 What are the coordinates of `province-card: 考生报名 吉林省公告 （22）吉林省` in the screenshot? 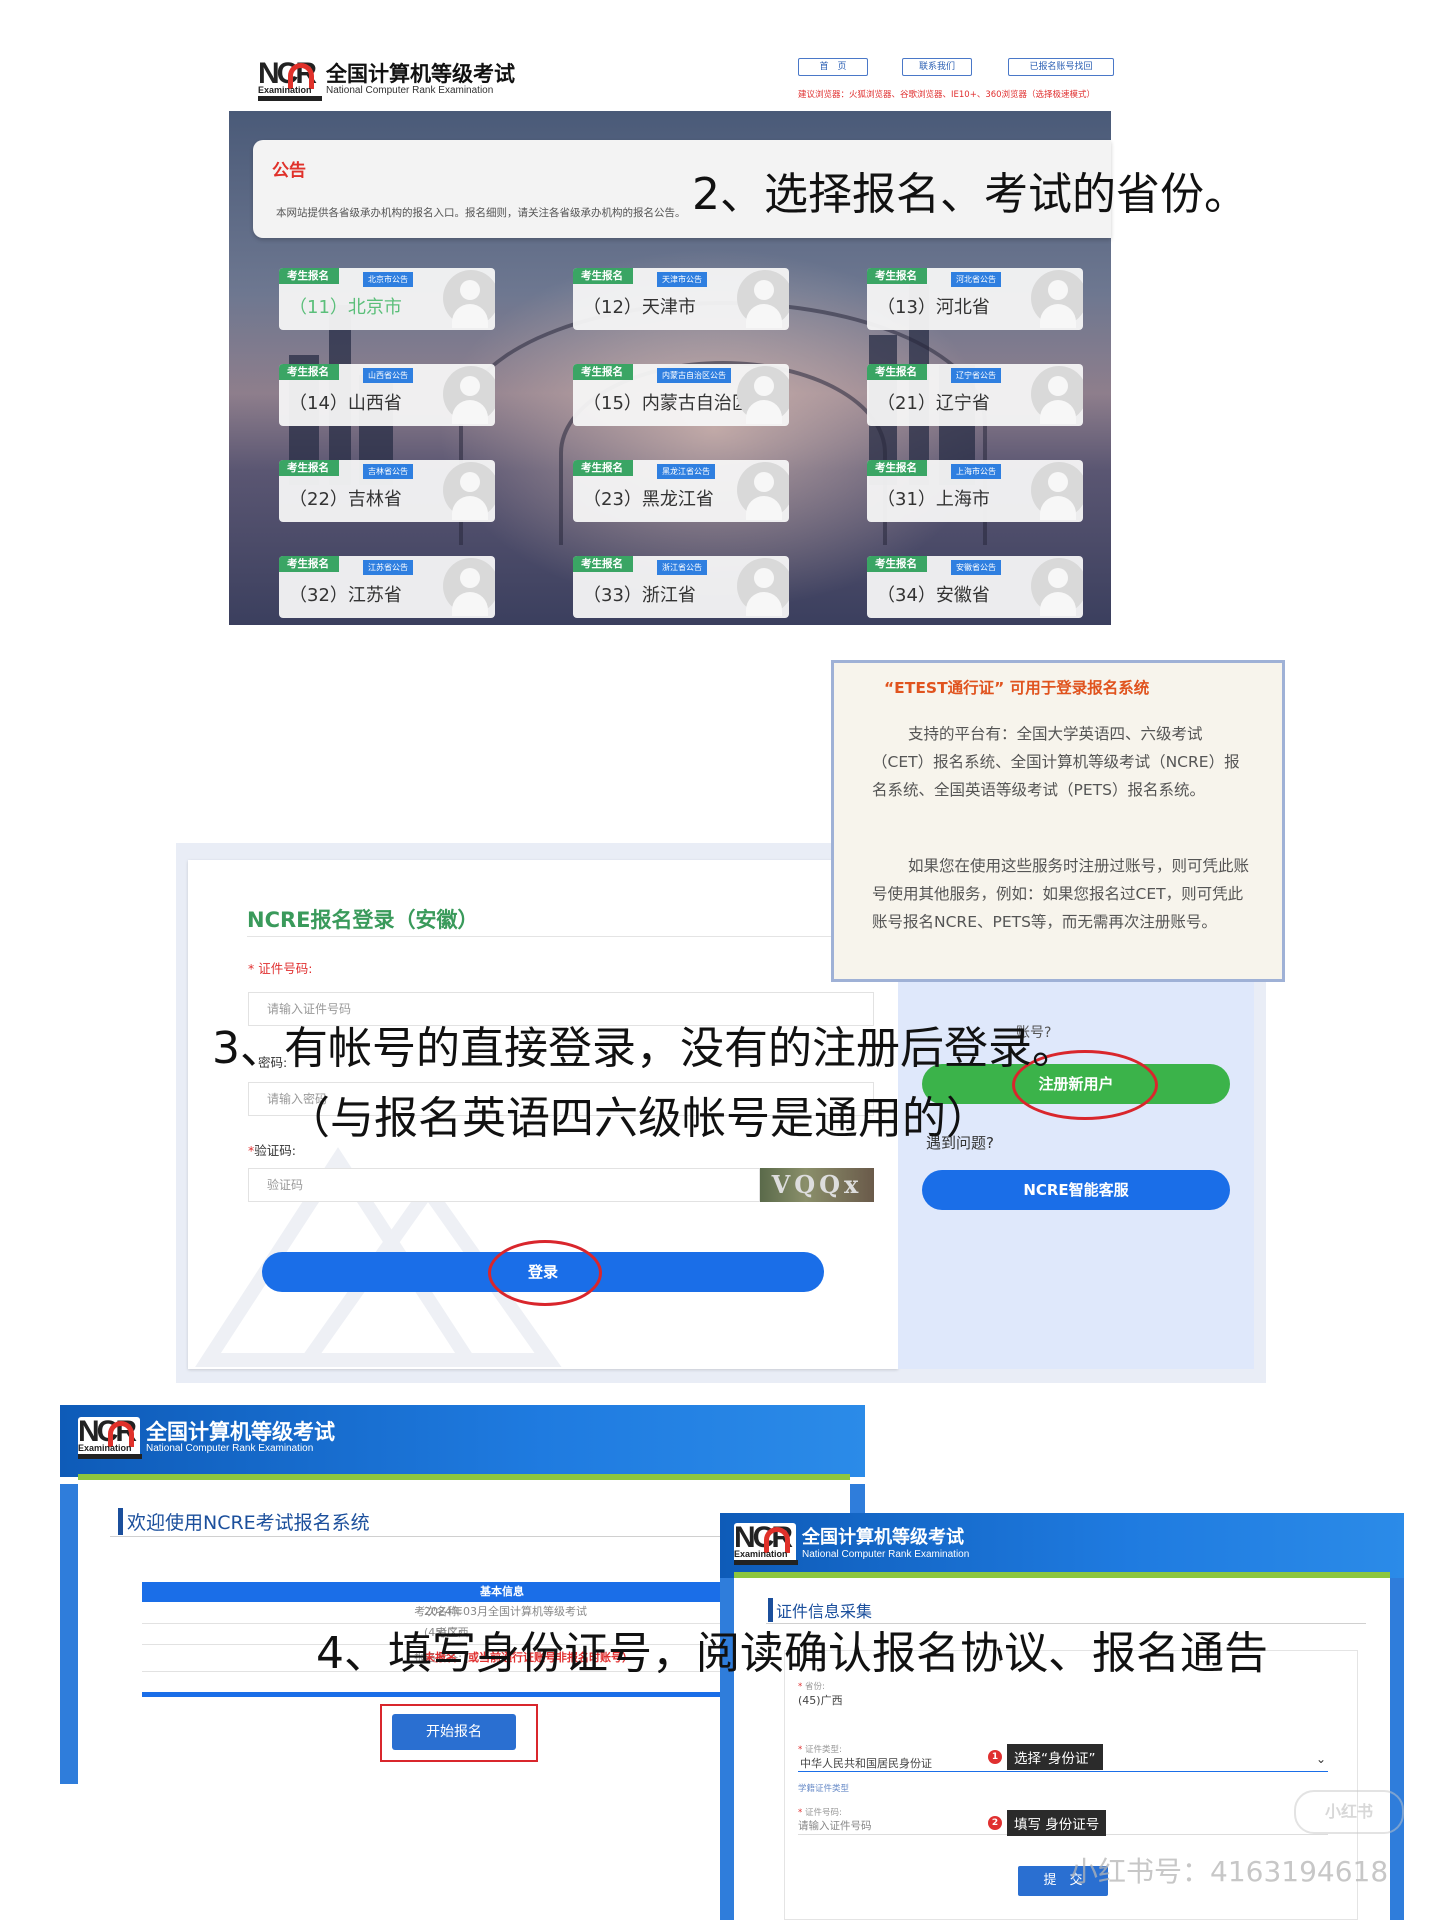 It's located at (387, 491).